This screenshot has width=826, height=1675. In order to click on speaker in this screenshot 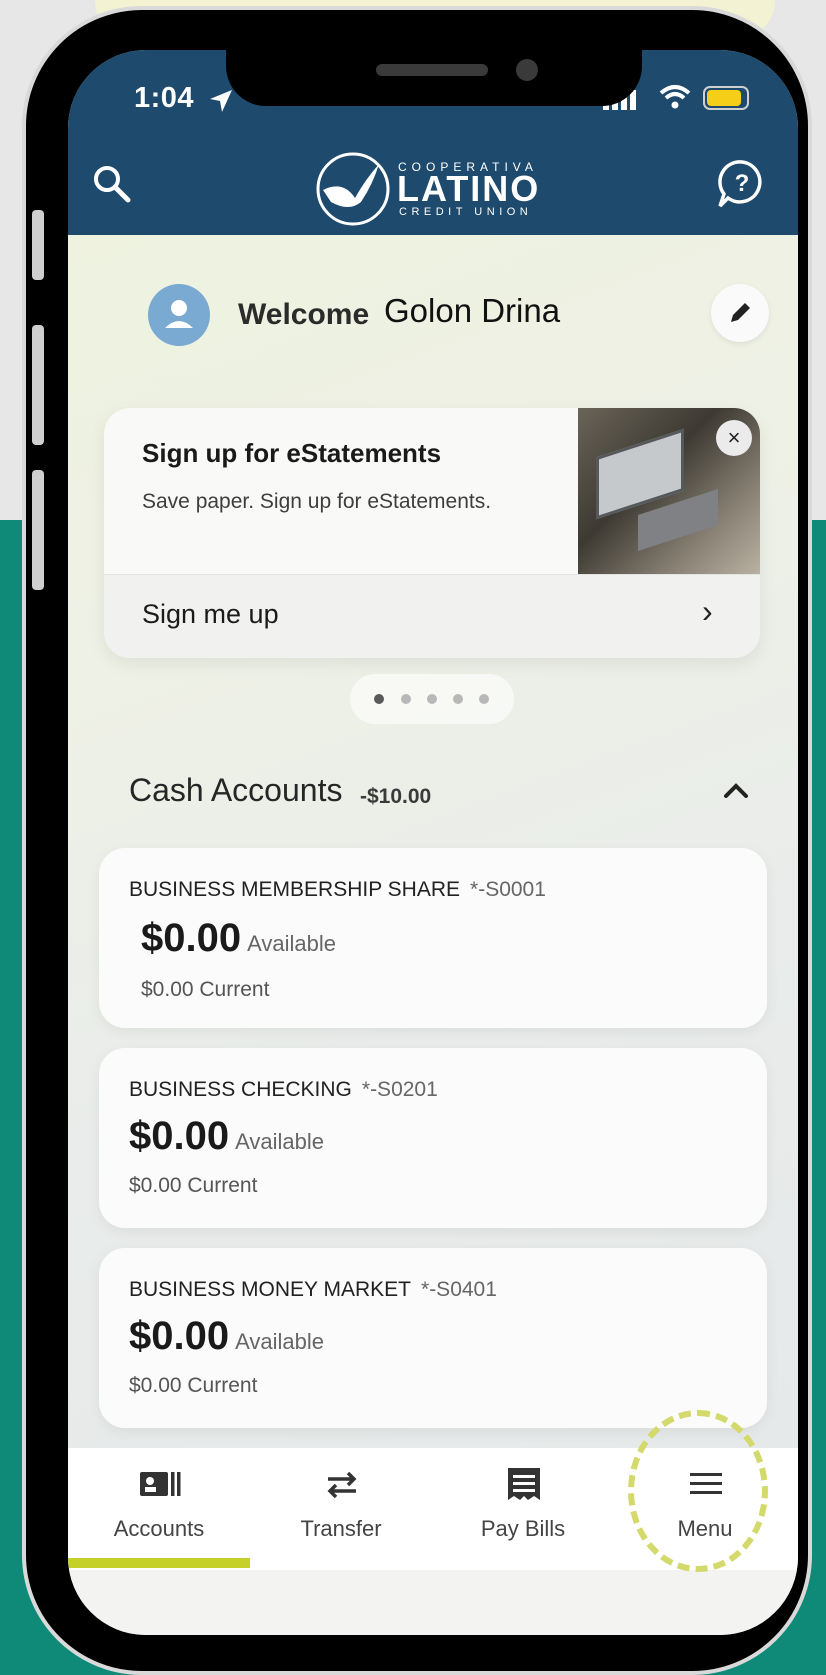, I will do `click(432, 70)`.